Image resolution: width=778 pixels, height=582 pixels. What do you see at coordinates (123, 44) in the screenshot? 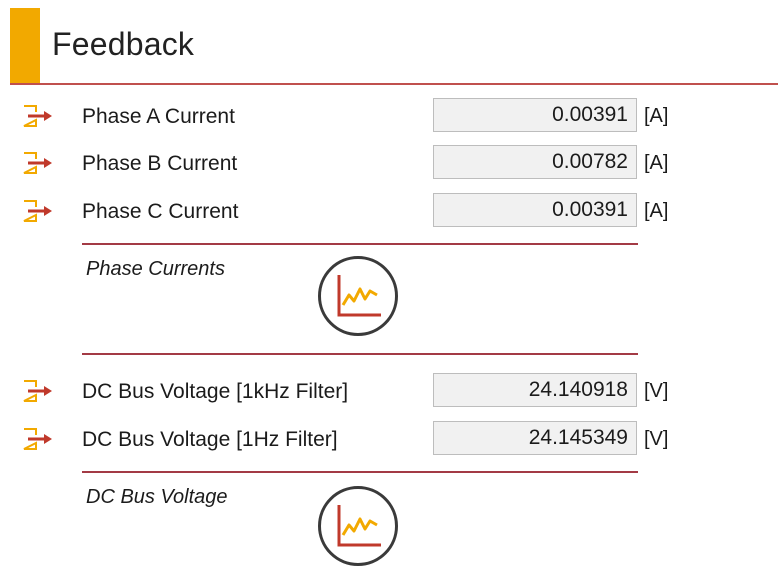
I see `page-title: Feedback` at bounding box center [123, 44].